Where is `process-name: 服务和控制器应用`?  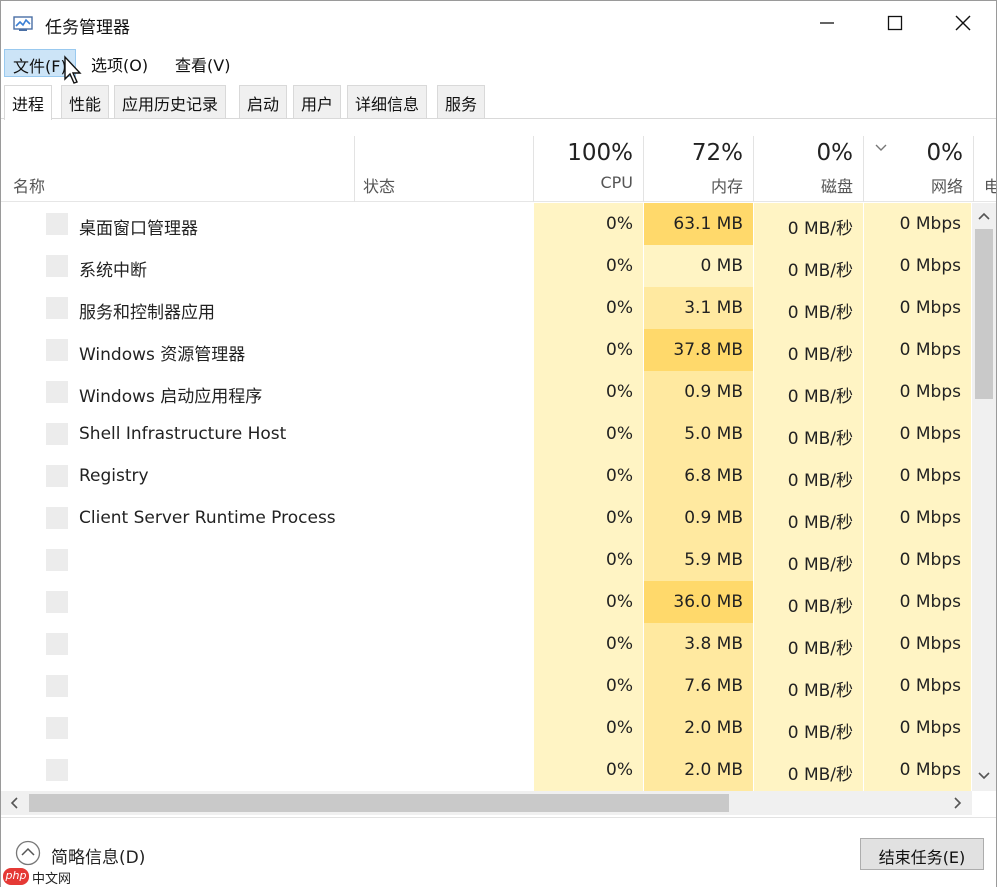
process-name: 服务和控制器应用 is located at coordinates (147, 313).